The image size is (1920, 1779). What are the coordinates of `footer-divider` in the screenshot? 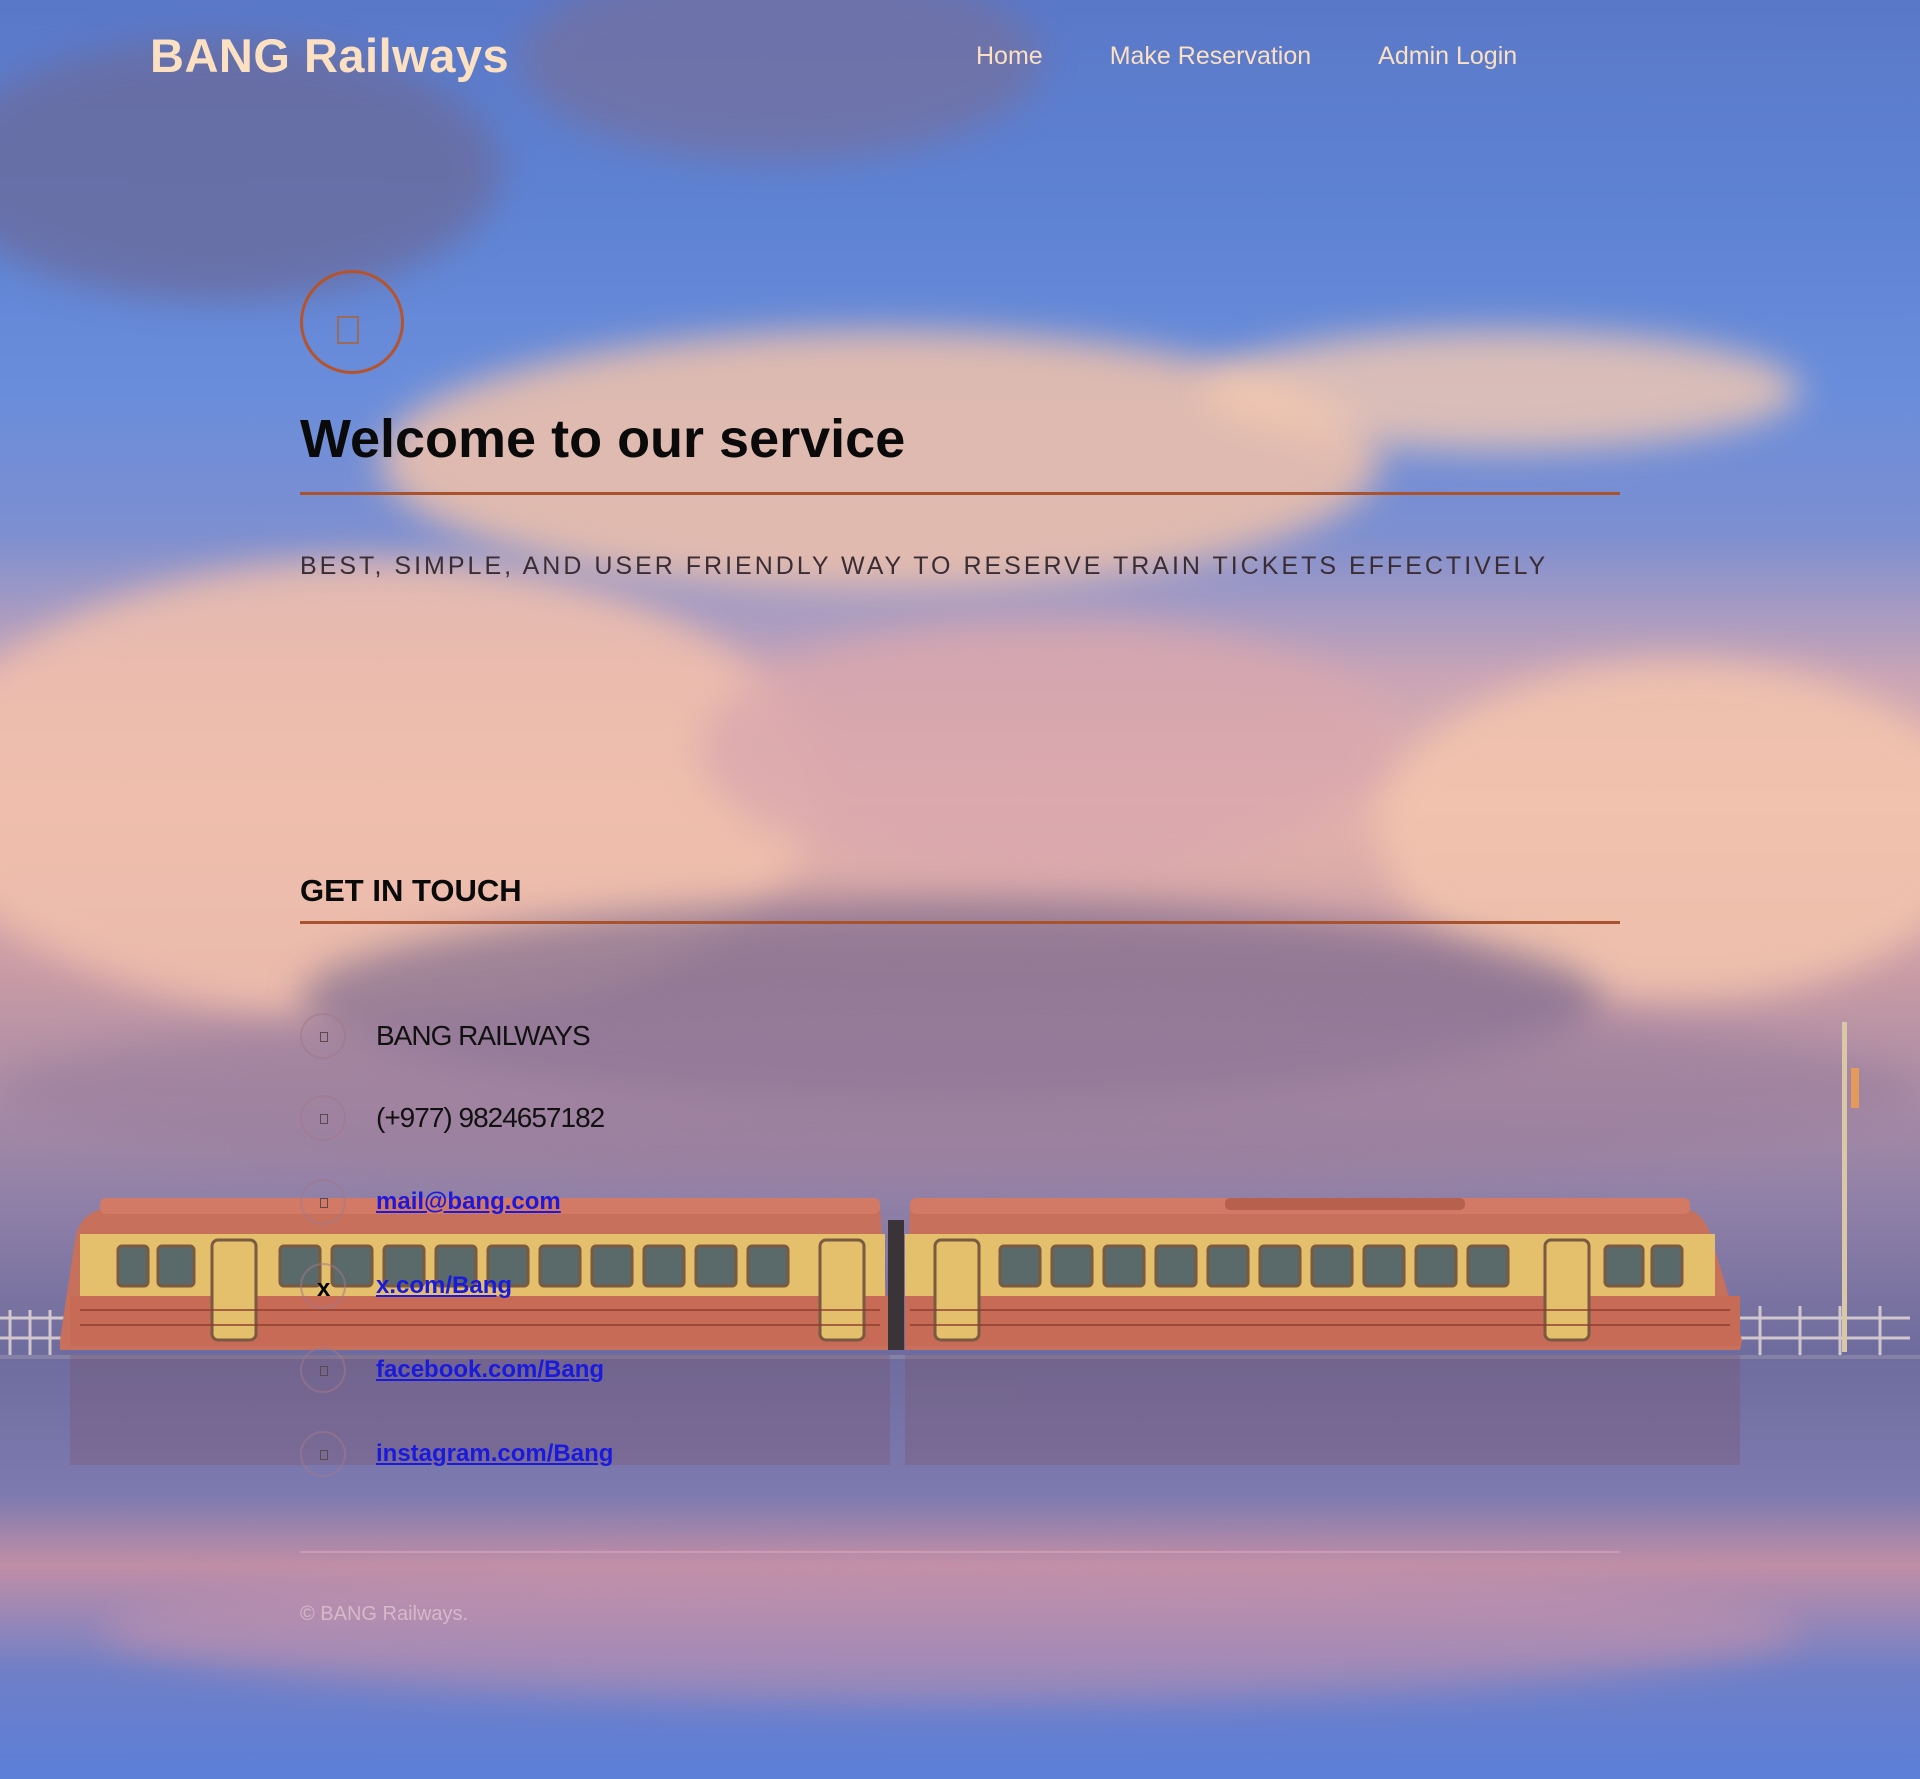 It's located at (960, 1552).